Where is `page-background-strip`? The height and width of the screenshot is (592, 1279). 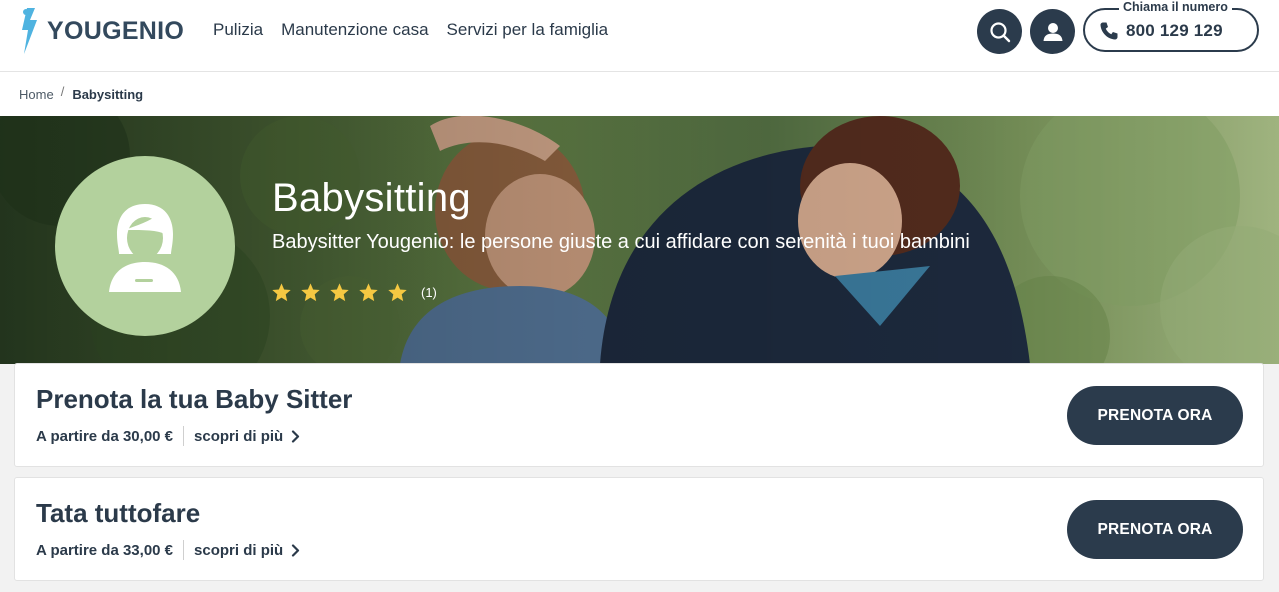
page-background-strip is located at coordinates (639, 589).